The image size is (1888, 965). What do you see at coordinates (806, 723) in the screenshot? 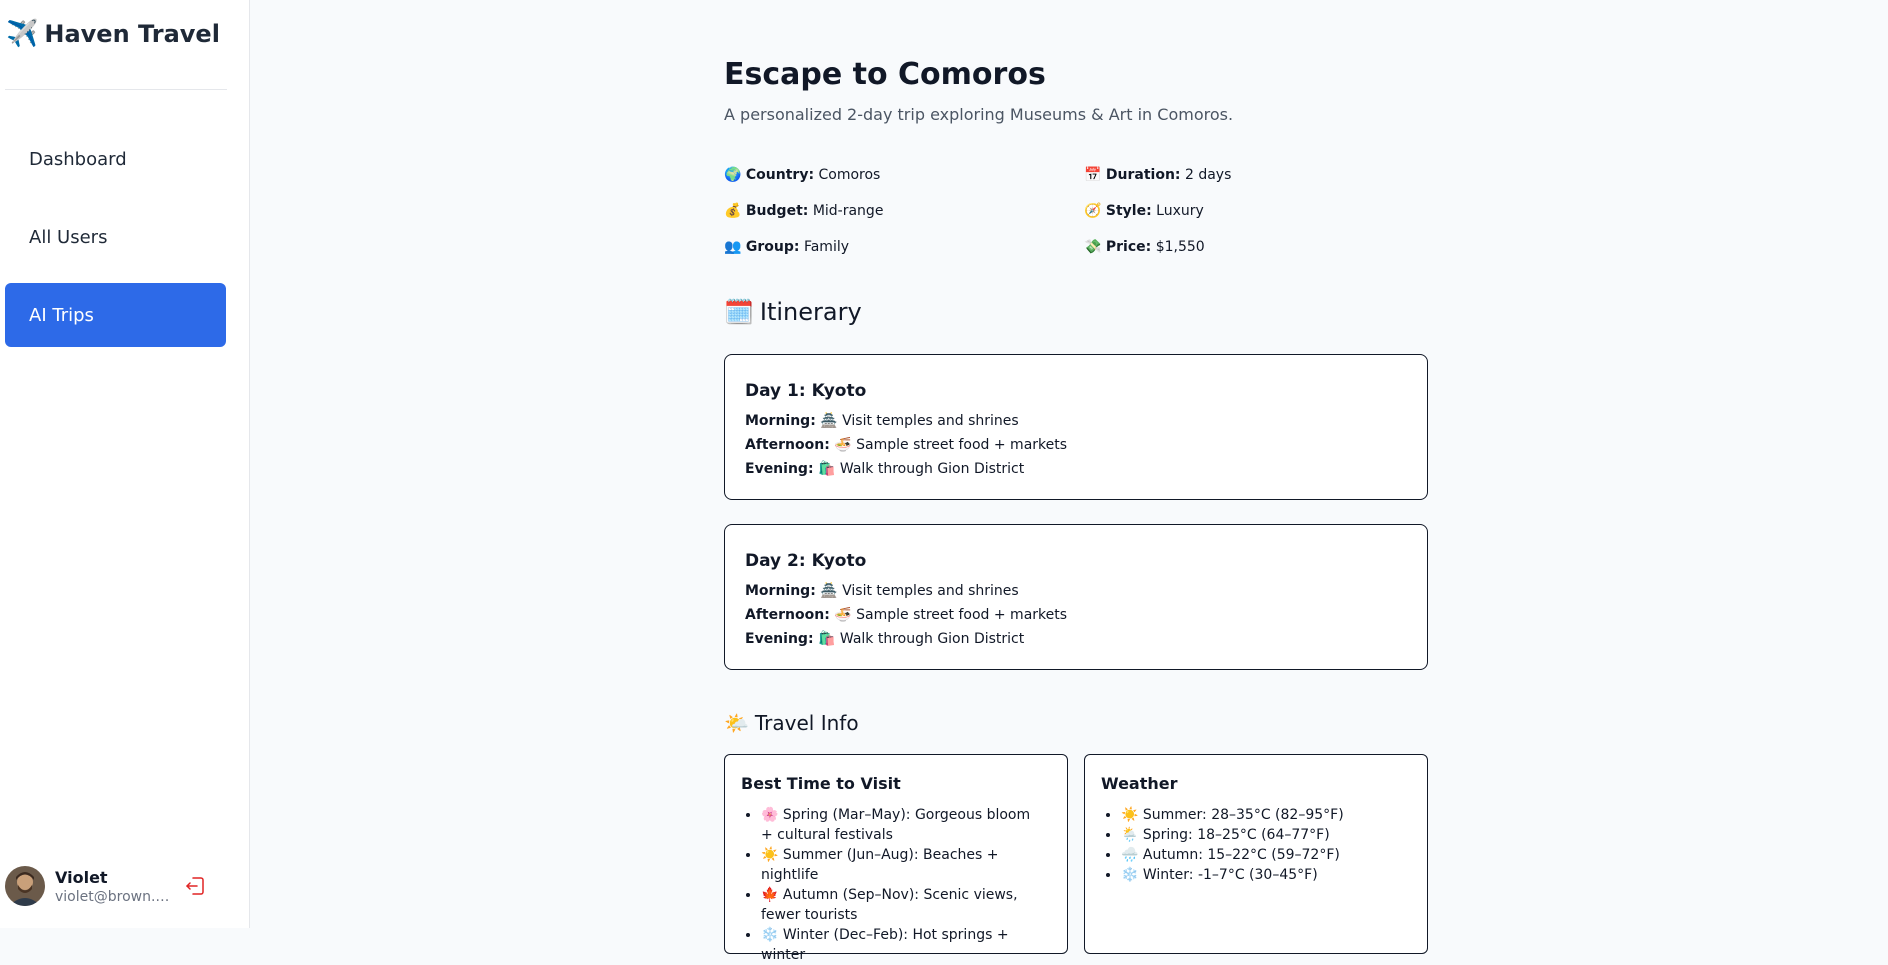
I see `section-title: Travel Info` at bounding box center [806, 723].